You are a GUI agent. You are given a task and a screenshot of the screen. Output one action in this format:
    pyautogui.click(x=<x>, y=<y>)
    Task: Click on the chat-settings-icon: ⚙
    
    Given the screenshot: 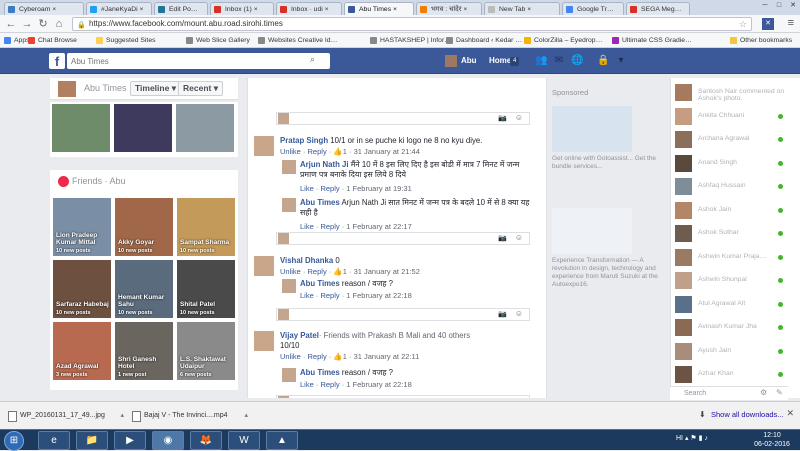 What is the action you would take?
    pyautogui.click(x=763, y=392)
    